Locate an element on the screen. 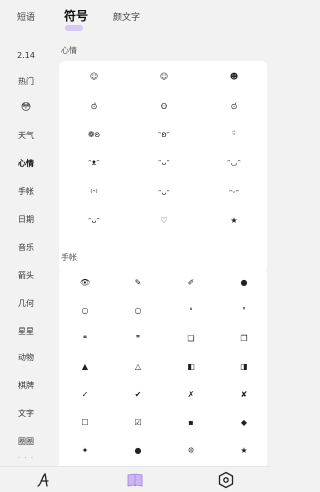 This screenshot has height=492, width=320. top-tabbar: 短语 符号 颜文字 is located at coordinates (135, 18).